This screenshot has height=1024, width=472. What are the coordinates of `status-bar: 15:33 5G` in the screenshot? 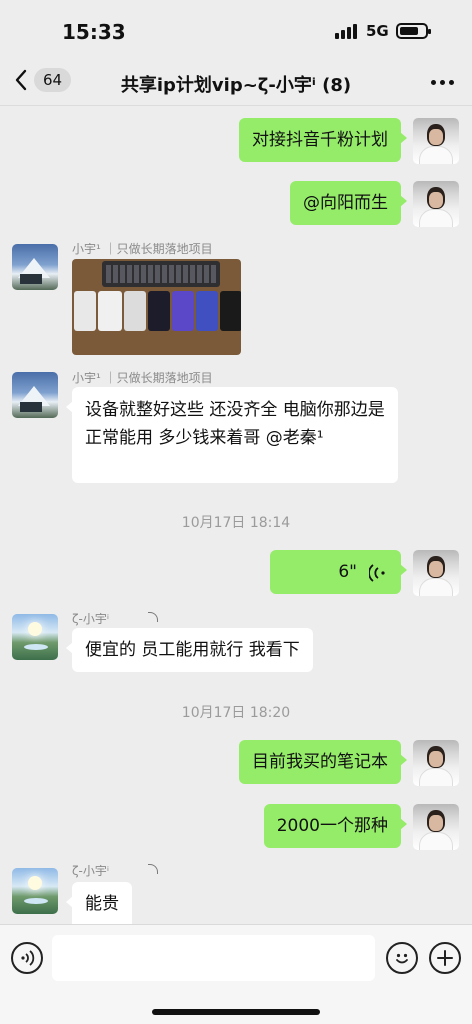 It's located at (236, 30).